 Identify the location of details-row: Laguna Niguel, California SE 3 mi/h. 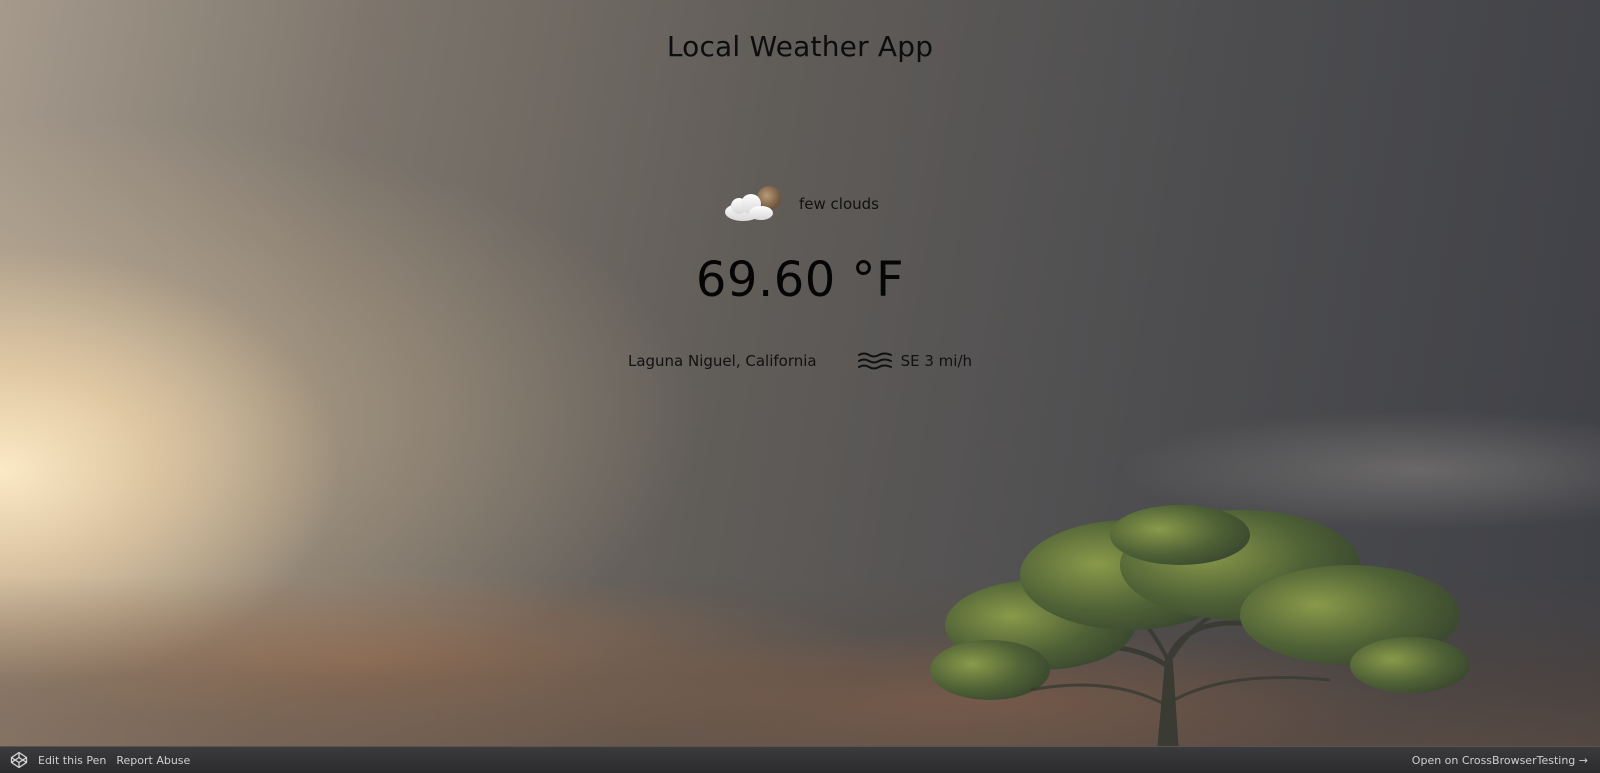
(800, 361).